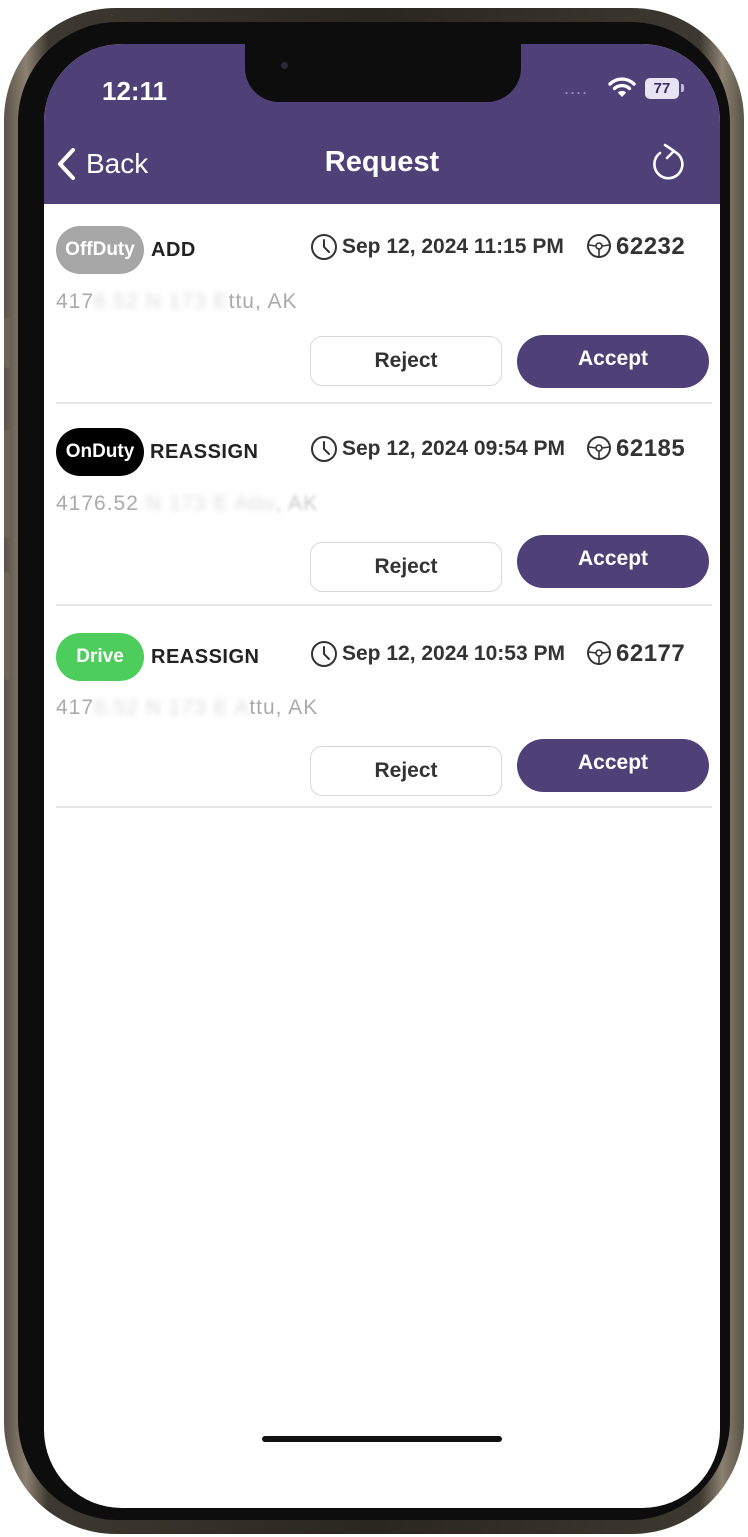 This screenshot has height=1537, width=748. What do you see at coordinates (135, 91) in the screenshot?
I see `status-time: 12:11` at bounding box center [135, 91].